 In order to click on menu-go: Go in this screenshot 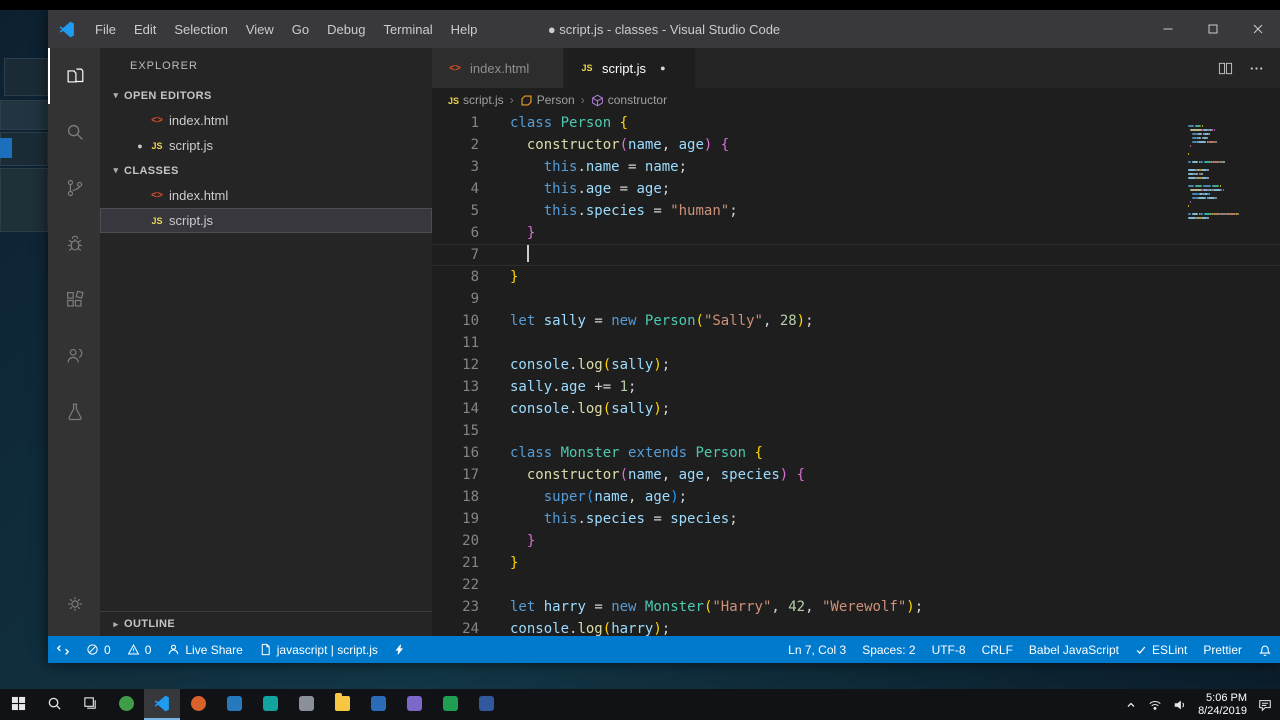, I will do `click(300, 29)`.